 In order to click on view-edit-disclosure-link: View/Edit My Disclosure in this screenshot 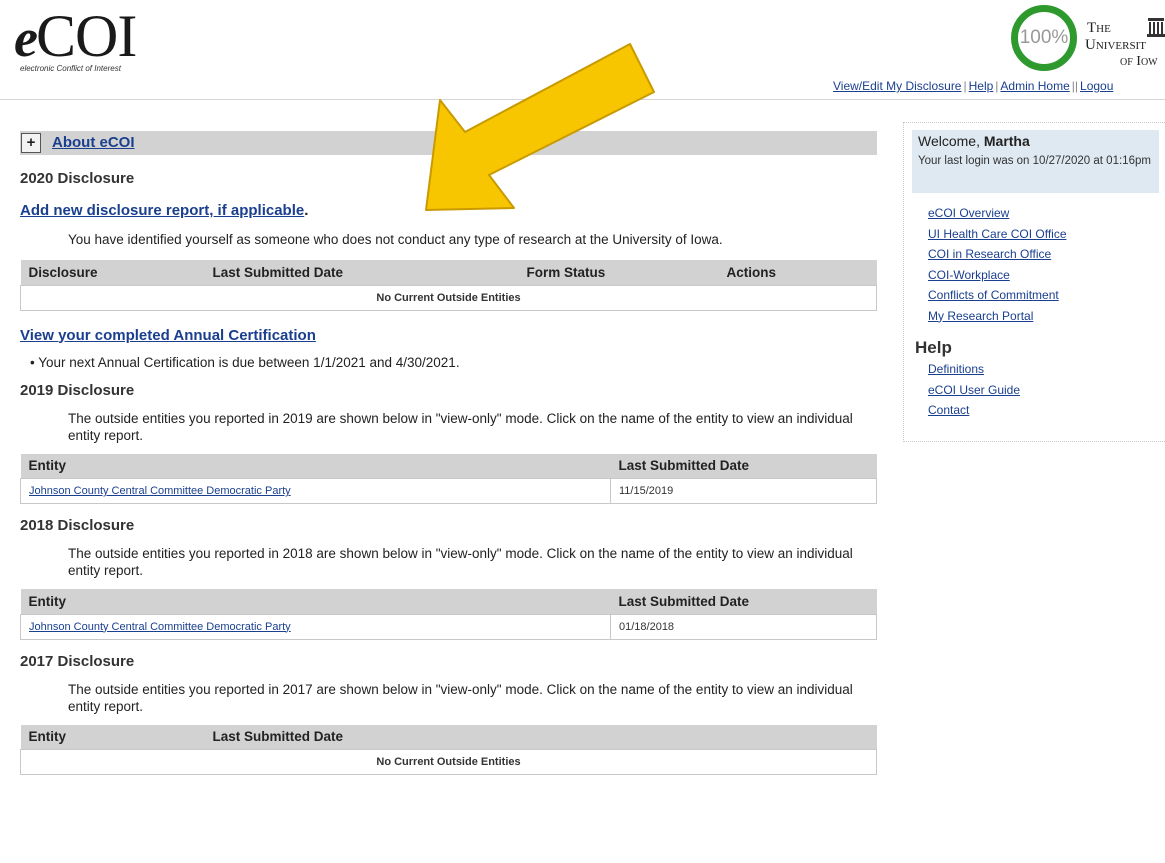, I will do `click(897, 86)`.